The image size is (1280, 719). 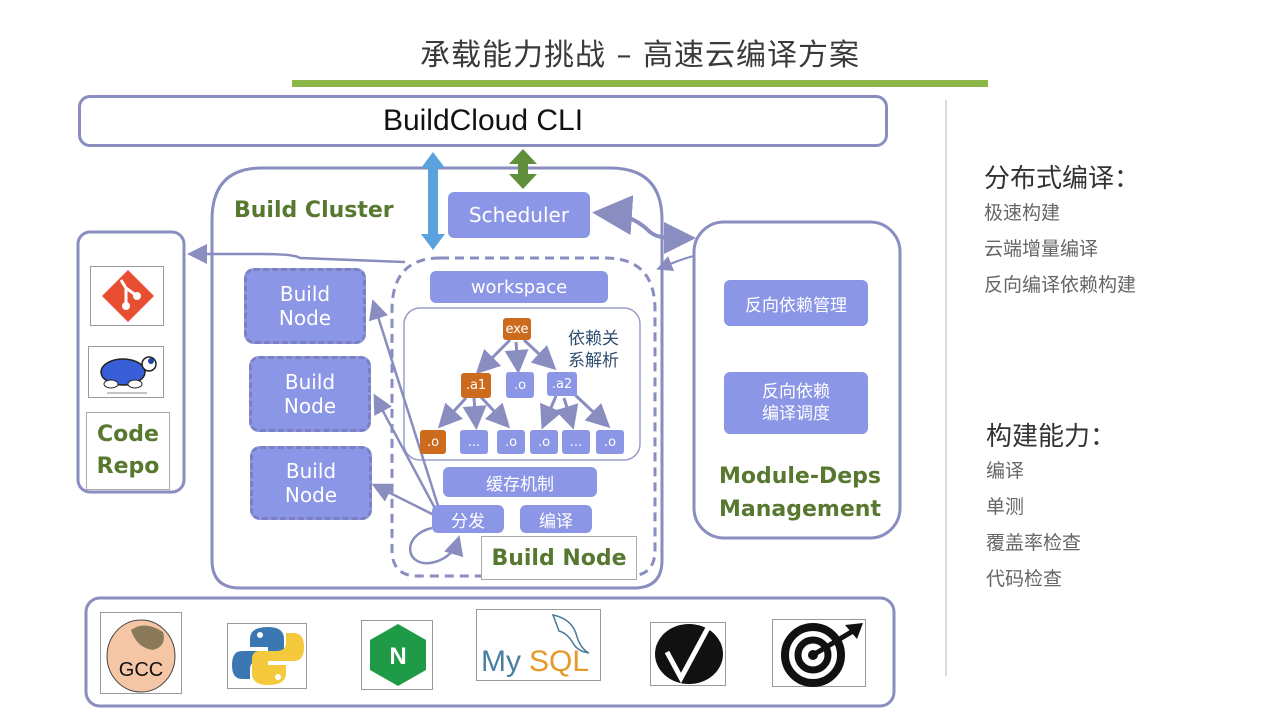 What do you see at coordinates (517, 329) in the screenshot?
I see `tree-node-exe: exe` at bounding box center [517, 329].